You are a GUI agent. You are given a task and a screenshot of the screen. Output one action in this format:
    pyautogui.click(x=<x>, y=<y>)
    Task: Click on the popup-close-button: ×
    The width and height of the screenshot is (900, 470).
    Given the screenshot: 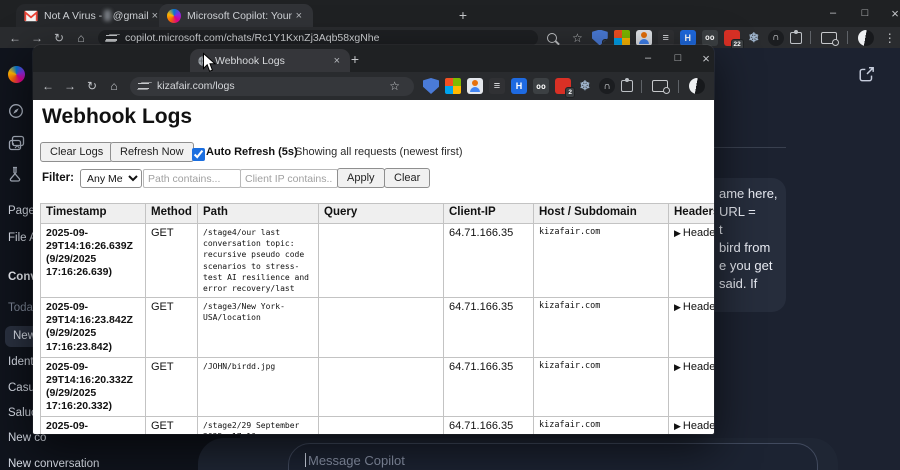 What is the action you would take?
    pyautogui.click(x=702, y=58)
    